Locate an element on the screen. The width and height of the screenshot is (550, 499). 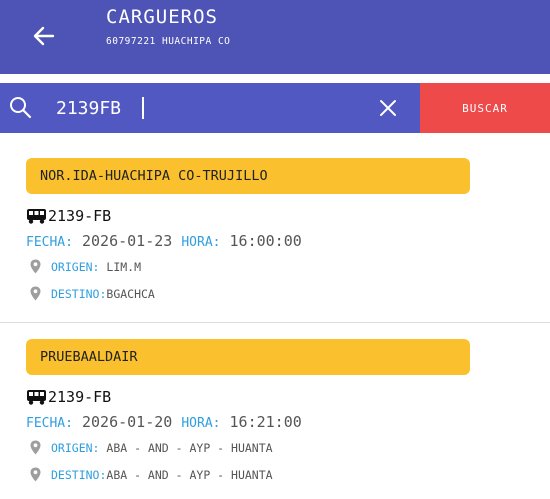
date-time-row: FECHA: 2026-01-23 HORA: 16:00:00 is located at coordinates (164, 241).